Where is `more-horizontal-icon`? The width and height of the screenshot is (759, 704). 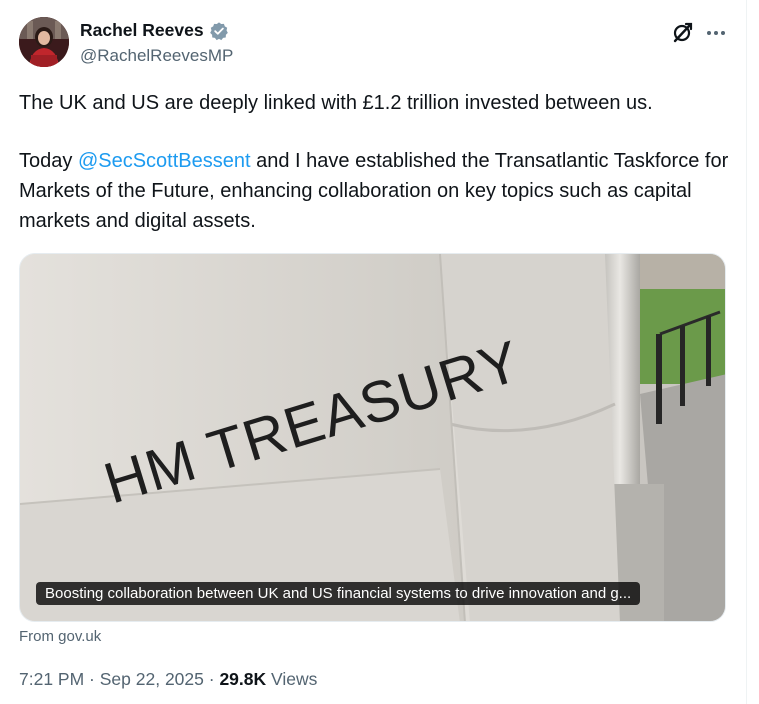
more-horizontal-icon is located at coordinates (716, 33).